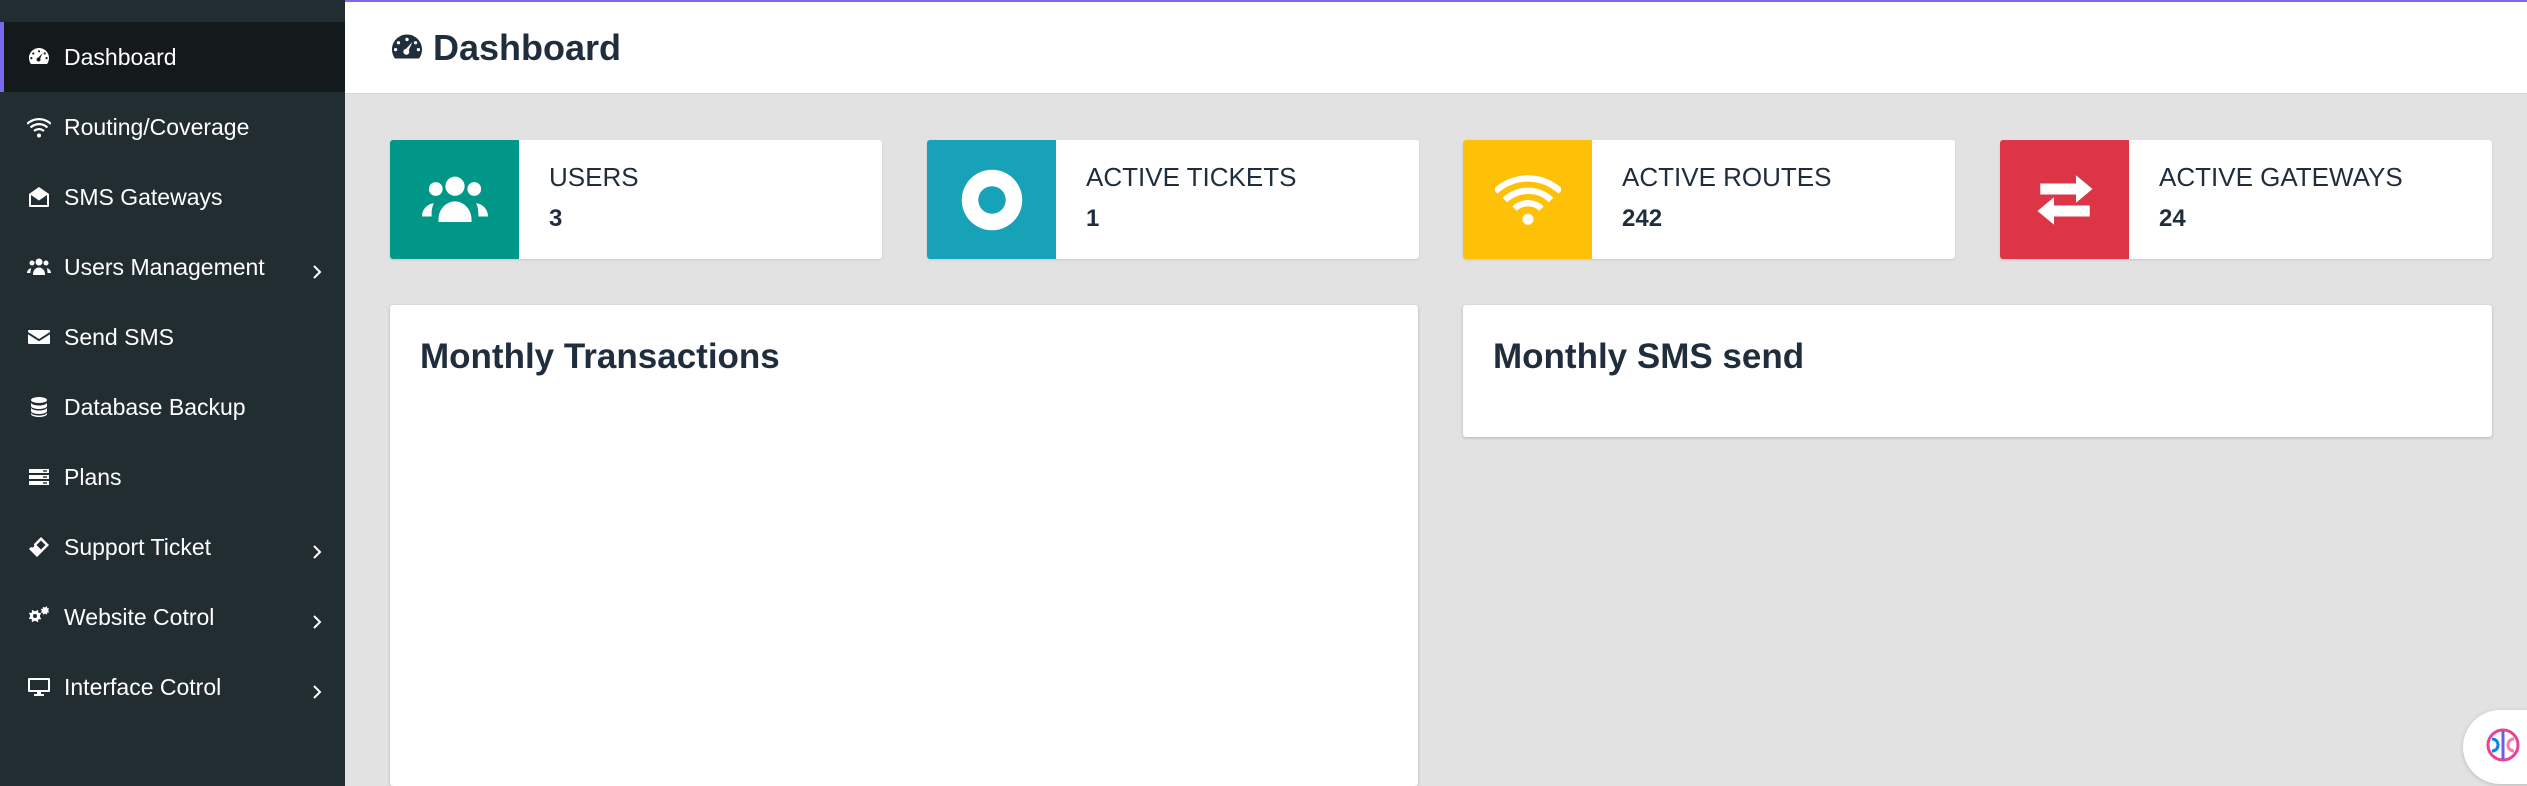  I want to click on cogs-icon, so click(39, 617).